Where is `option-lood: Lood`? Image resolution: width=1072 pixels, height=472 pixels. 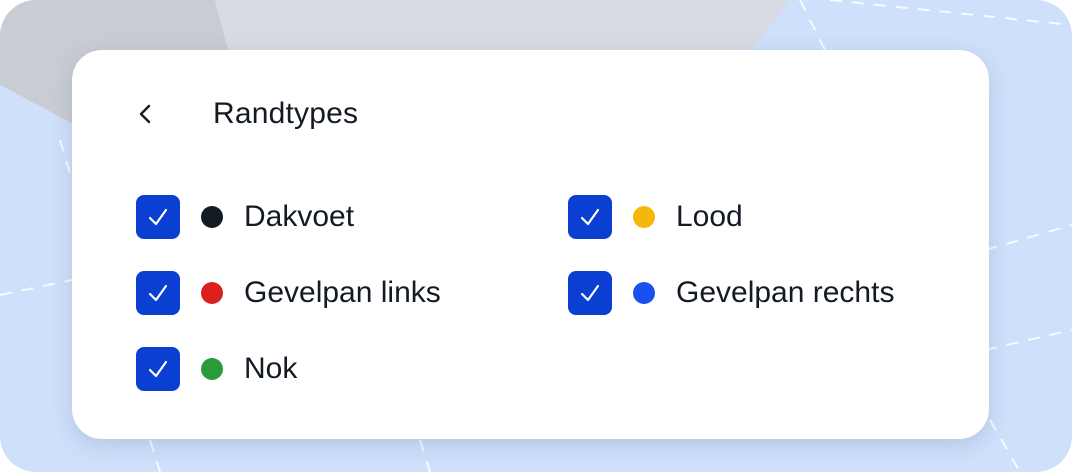 option-lood: Lood is located at coordinates (655, 217).